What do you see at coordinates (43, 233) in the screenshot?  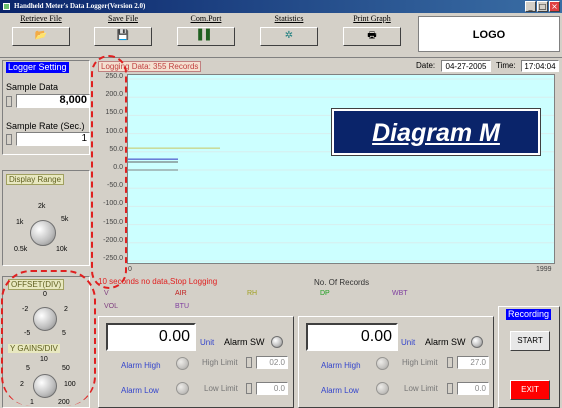 I see `display-range-knob` at bounding box center [43, 233].